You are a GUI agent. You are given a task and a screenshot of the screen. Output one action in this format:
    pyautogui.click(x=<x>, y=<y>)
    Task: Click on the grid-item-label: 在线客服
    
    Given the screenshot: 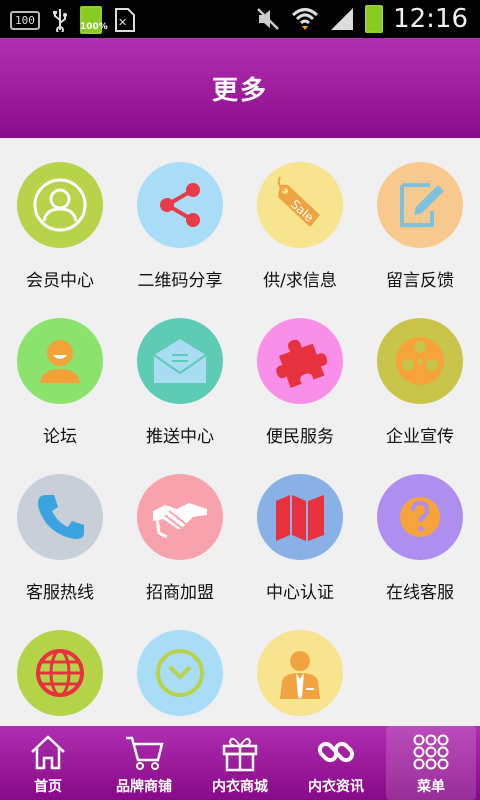 What is the action you would take?
    pyautogui.click(x=420, y=593)
    